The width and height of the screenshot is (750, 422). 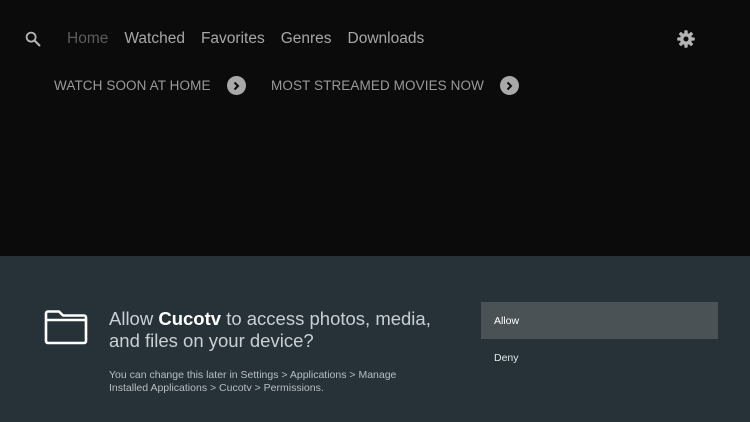 I want to click on nav-tab-downloads: Downloads, so click(x=386, y=39).